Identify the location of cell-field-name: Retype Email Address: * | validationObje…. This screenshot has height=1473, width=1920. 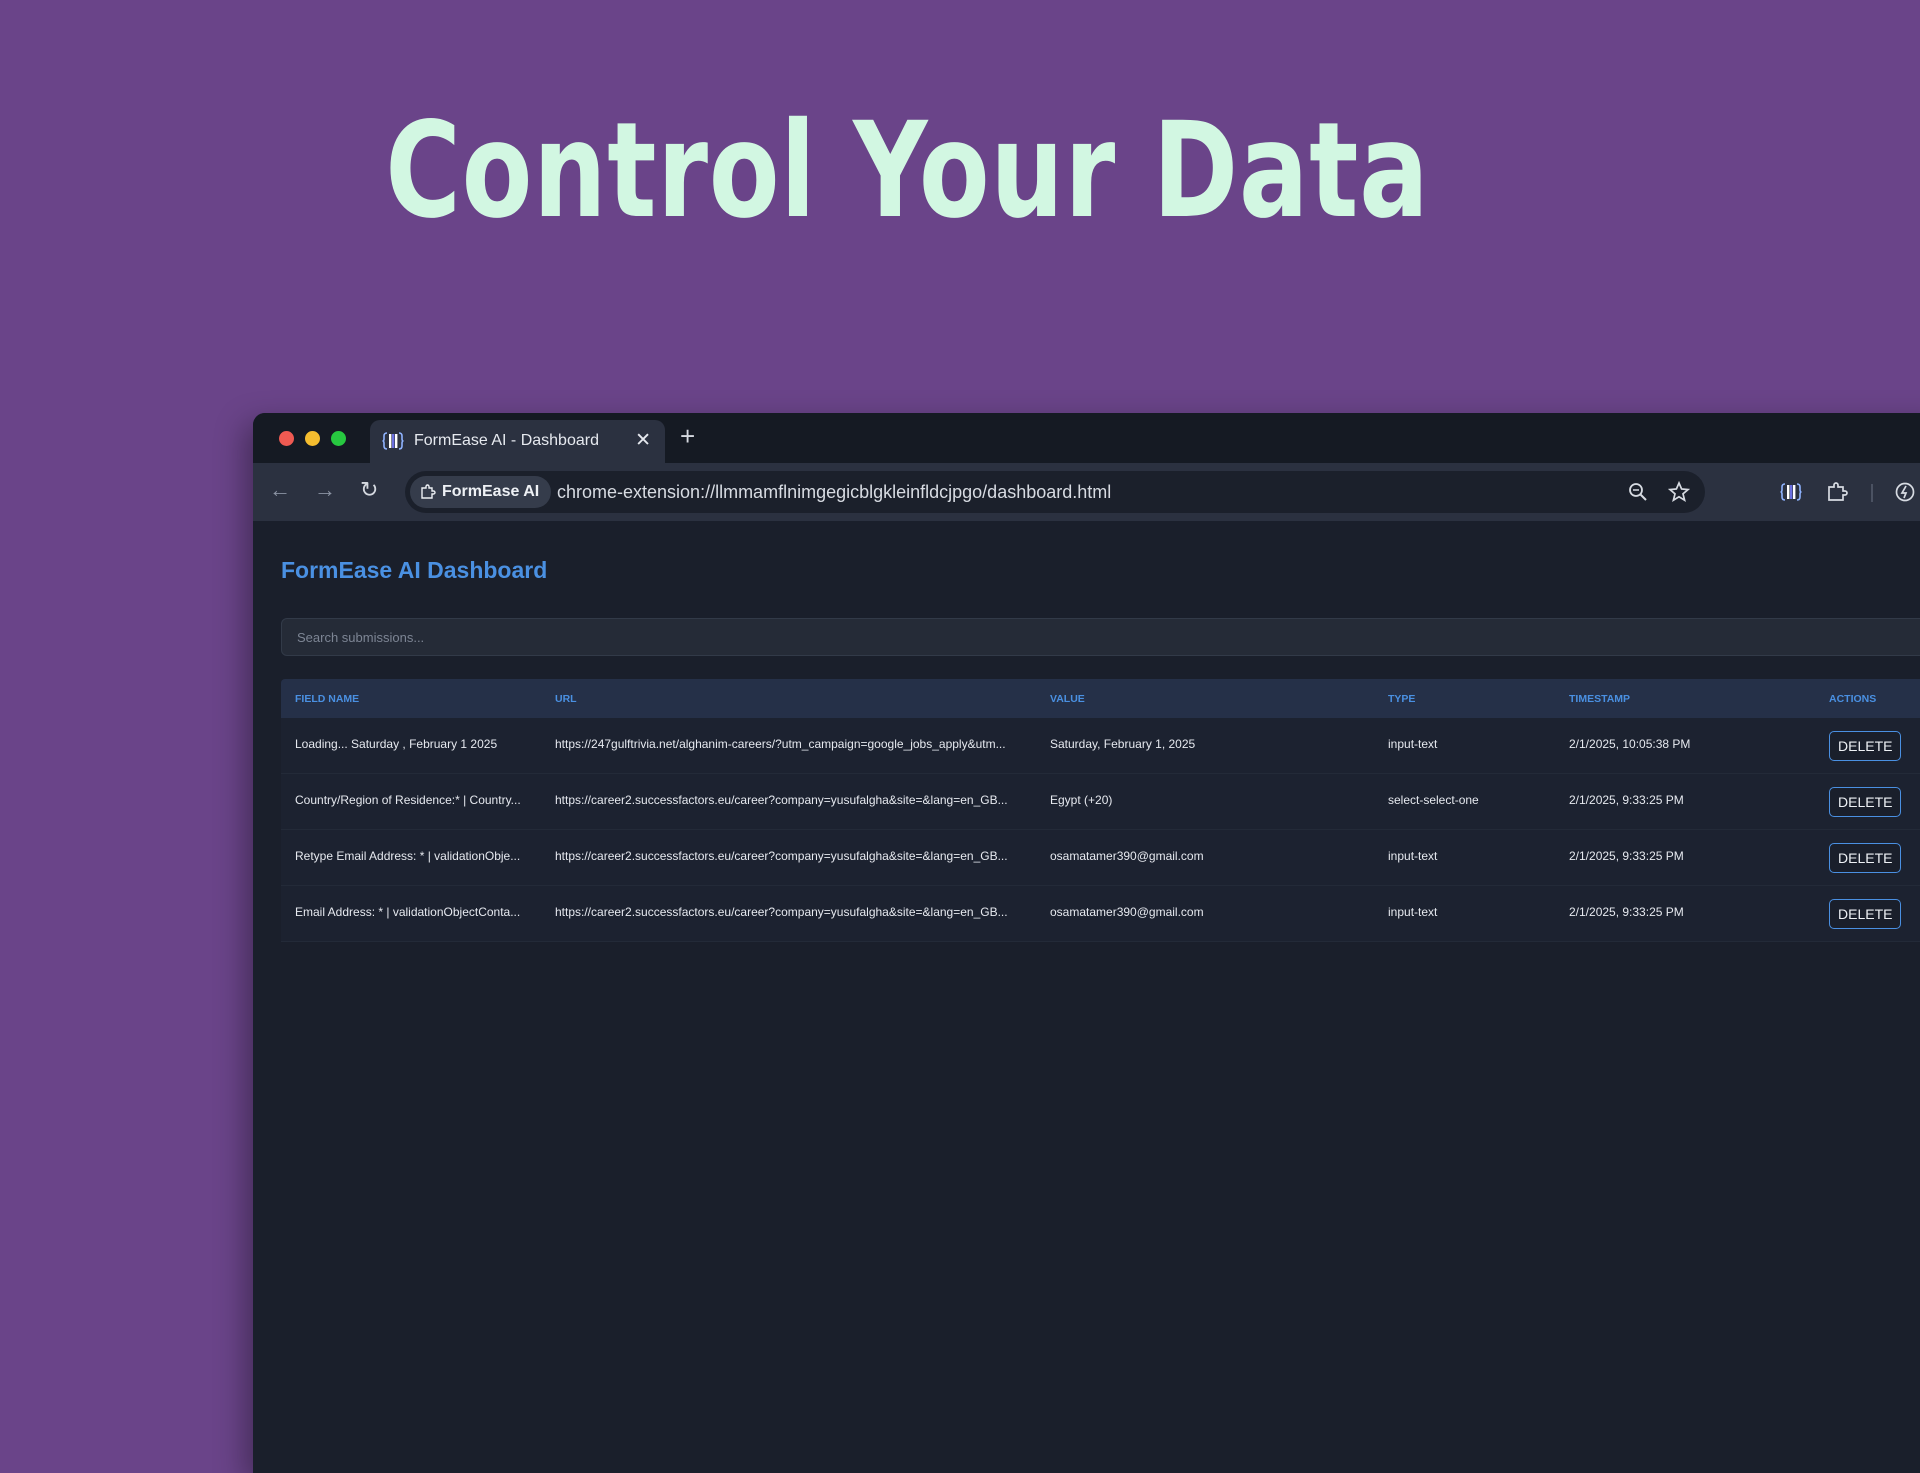
(408, 856).